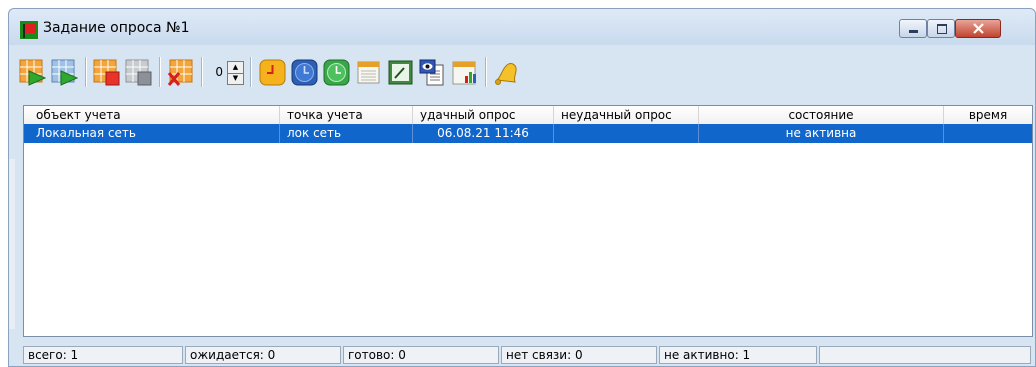 This screenshot has height=367, width=1036. What do you see at coordinates (368, 72) in the screenshot?
I see `calendar-icon` at bounding box center [368, 72].